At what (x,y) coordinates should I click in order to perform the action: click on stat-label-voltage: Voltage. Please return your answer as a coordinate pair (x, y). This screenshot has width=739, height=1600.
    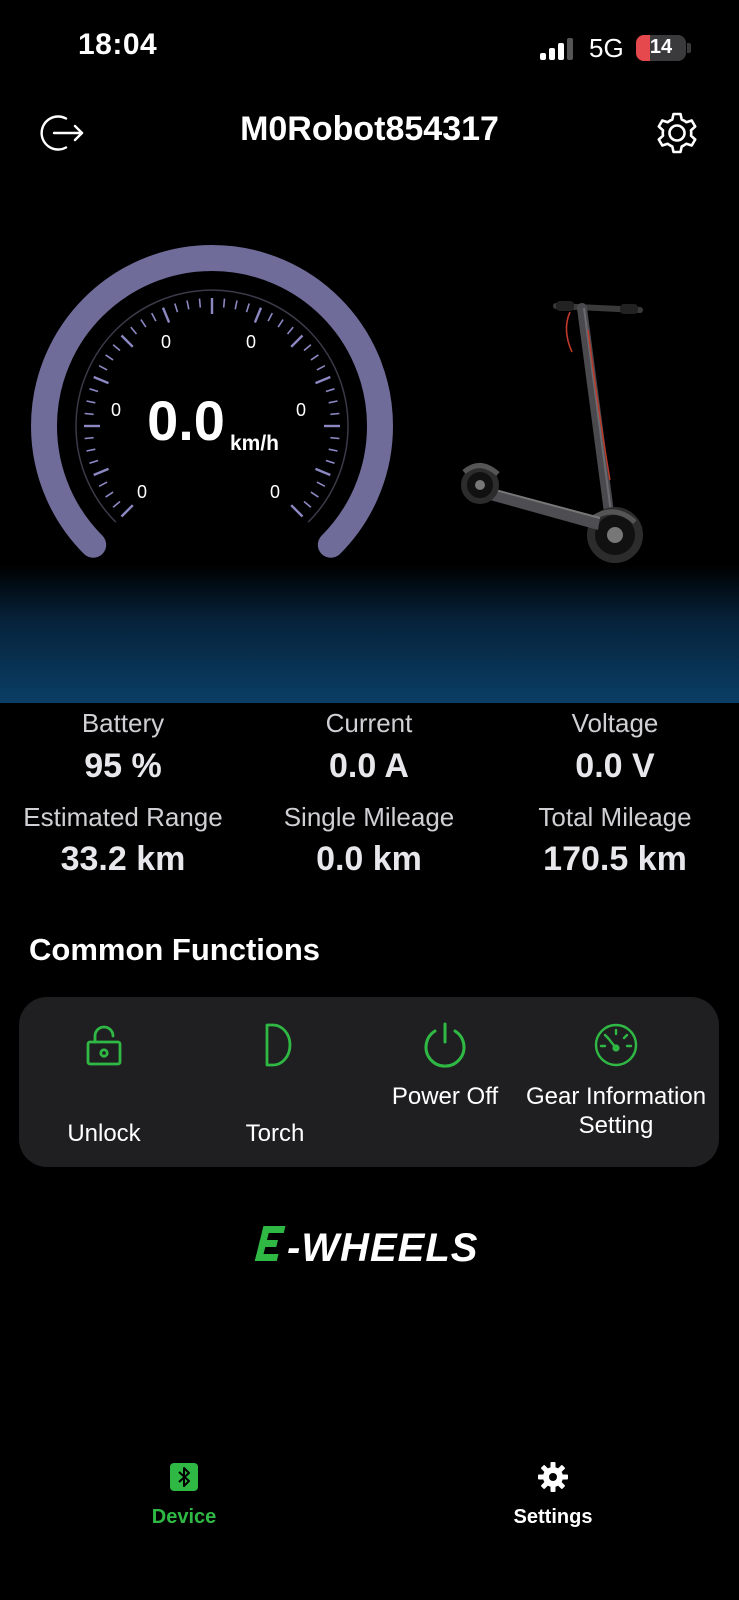
    Looking at the image, I should click on (615, 723).